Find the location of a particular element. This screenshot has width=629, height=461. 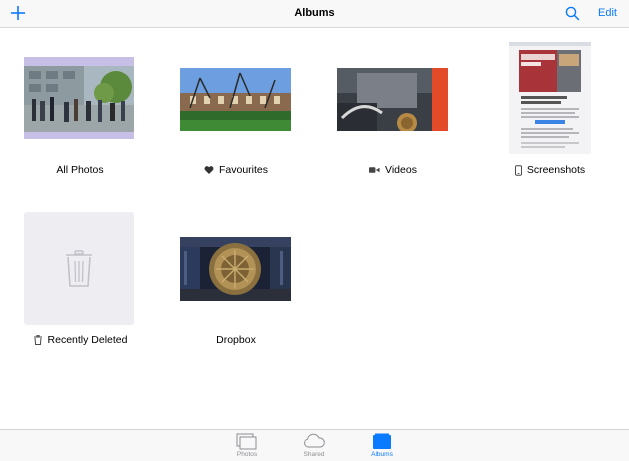

album-label: Dropbox is located at coordinates (236, 340).